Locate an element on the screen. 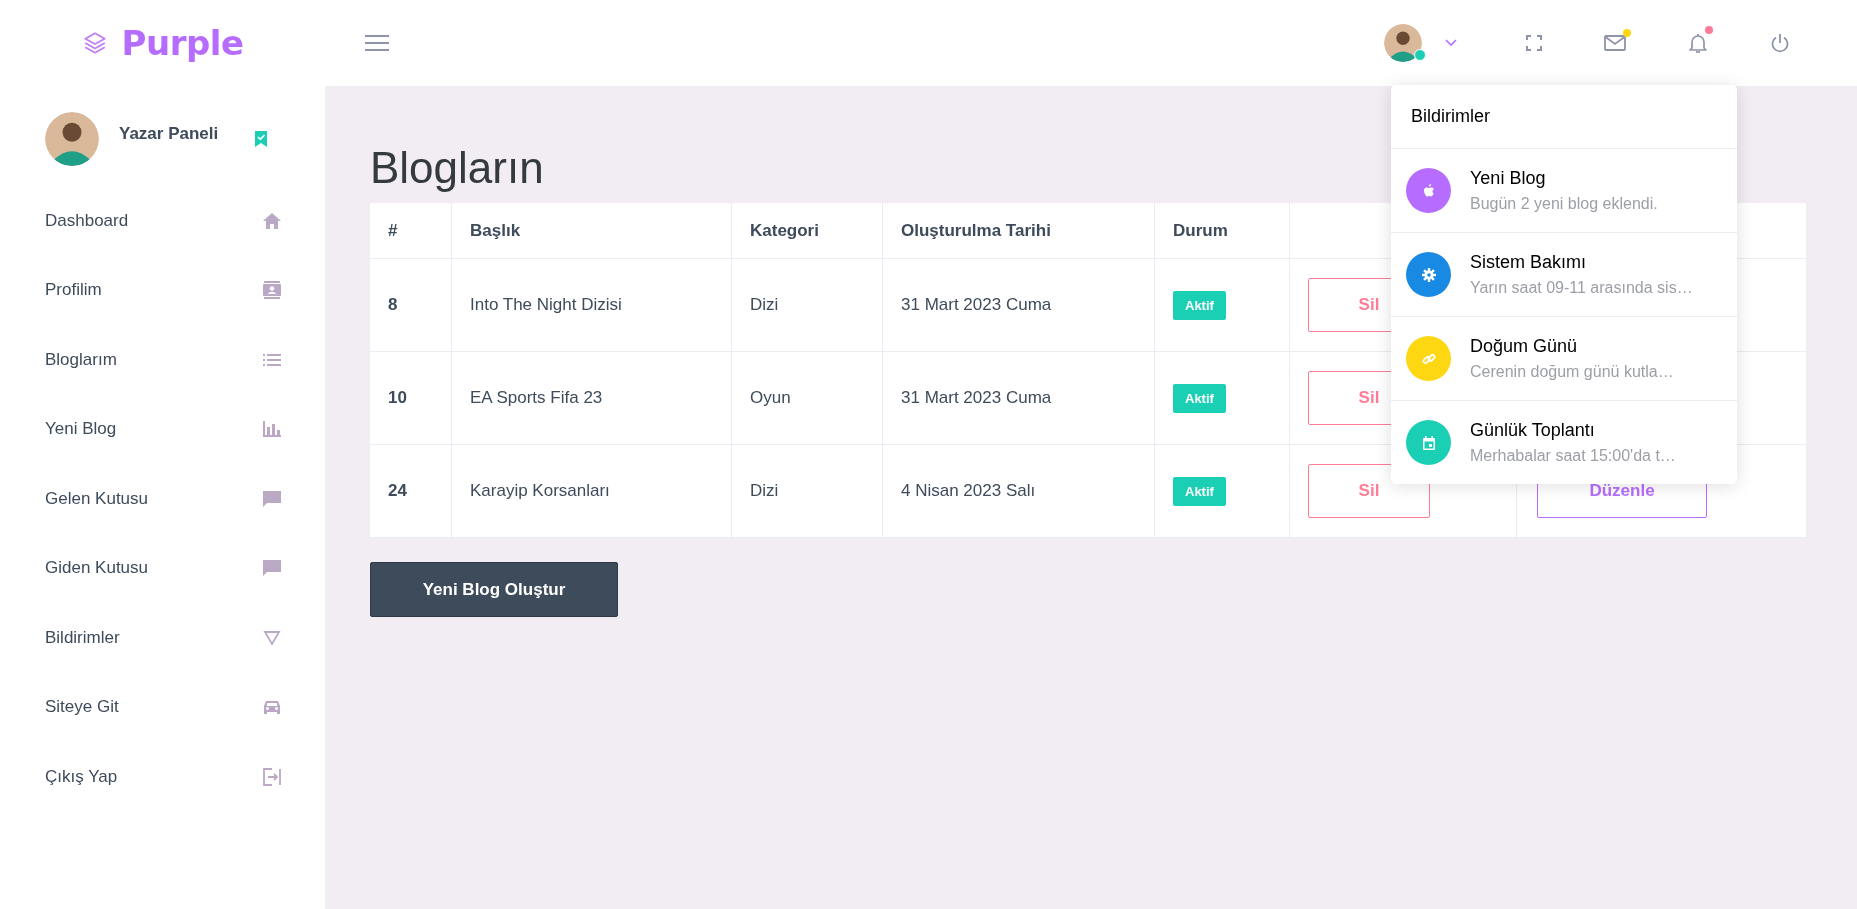 The image size is (1857, 909). home-icon is located at coordinates (272, 220).